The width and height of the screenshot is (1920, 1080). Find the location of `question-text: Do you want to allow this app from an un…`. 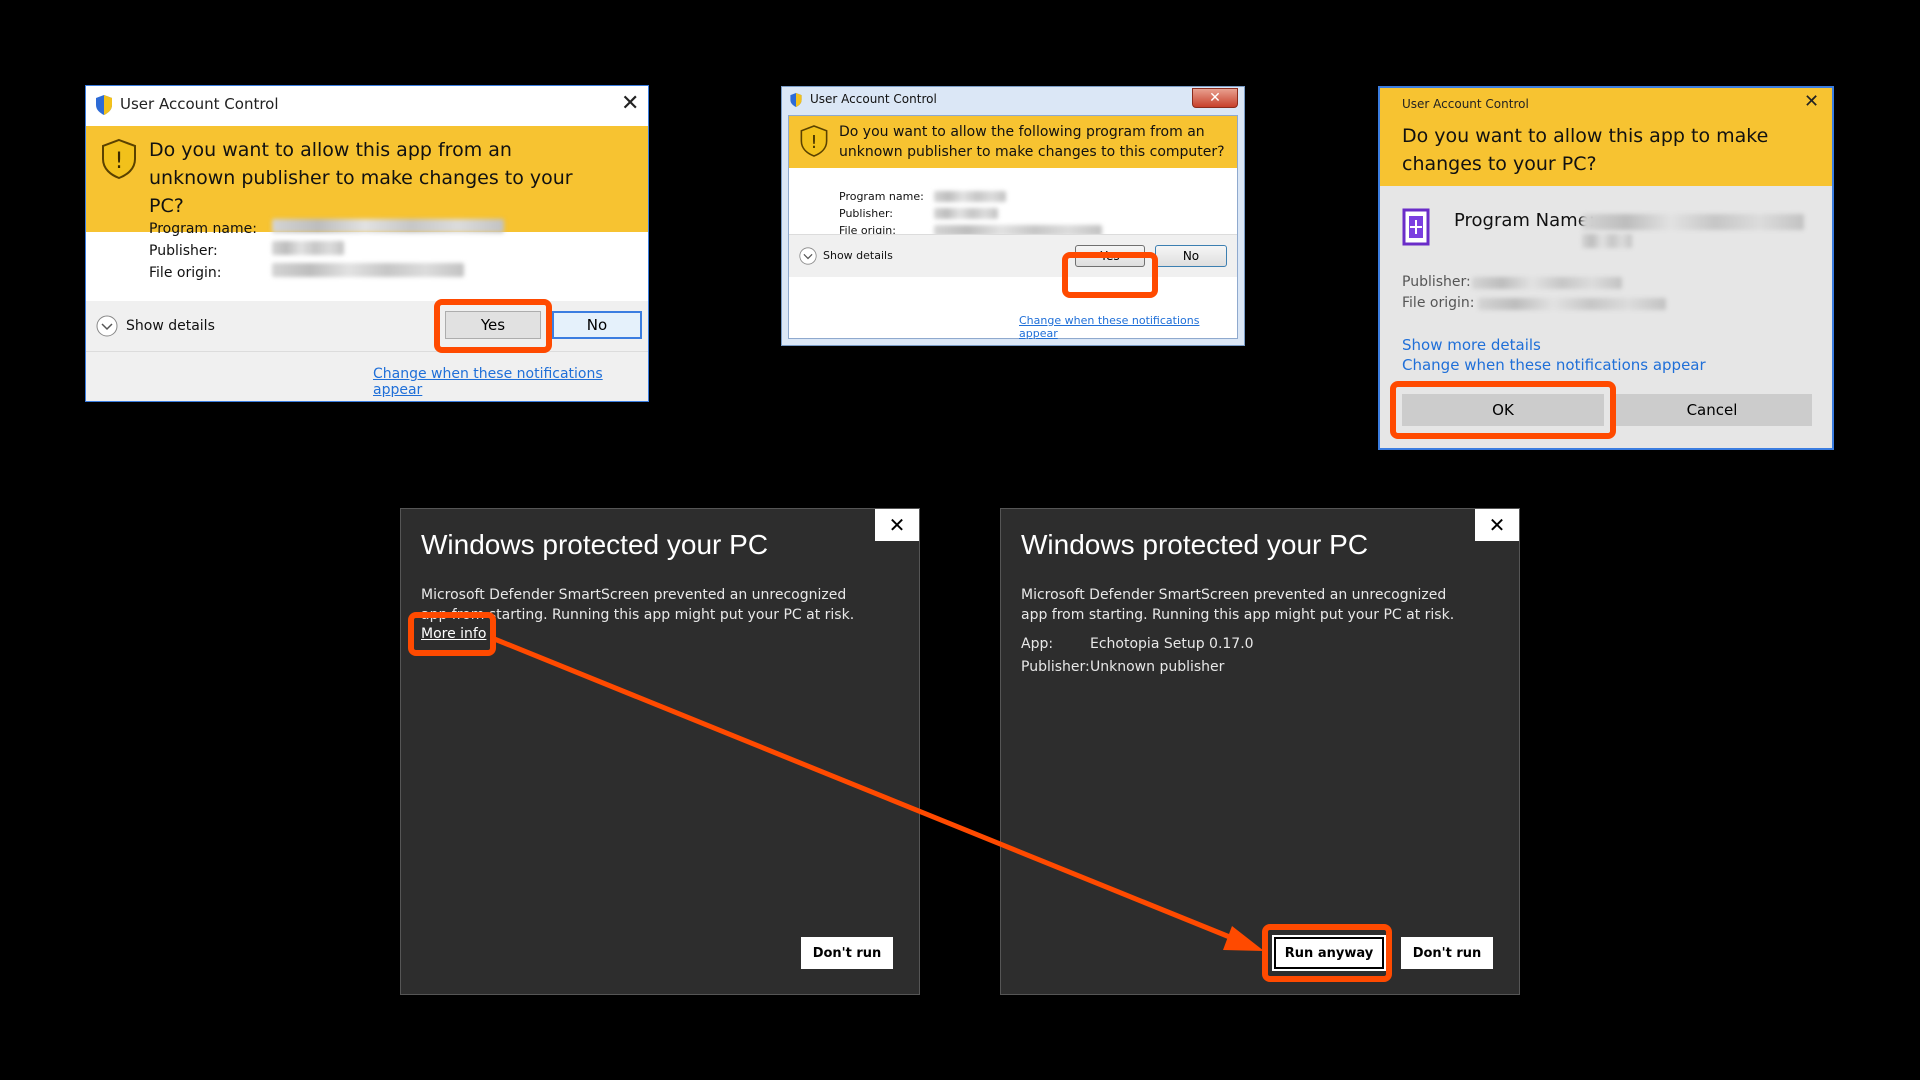

question-text: Do you want to allow this app from an un… is located at coordinates (361, 178).